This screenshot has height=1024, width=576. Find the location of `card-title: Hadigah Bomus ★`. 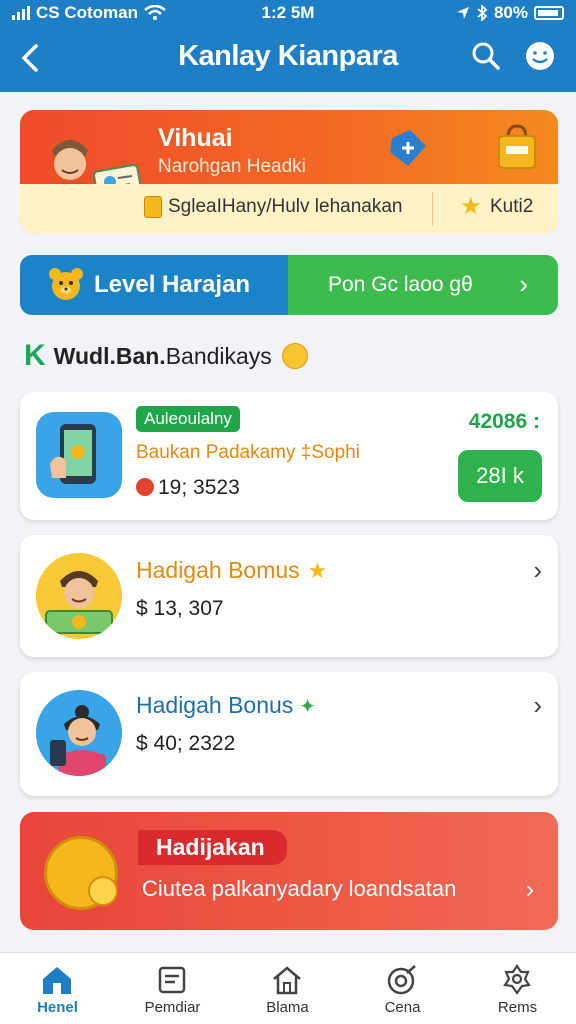

card-title: Hadigah Bomus ★ is located at coordinates (231, 570).